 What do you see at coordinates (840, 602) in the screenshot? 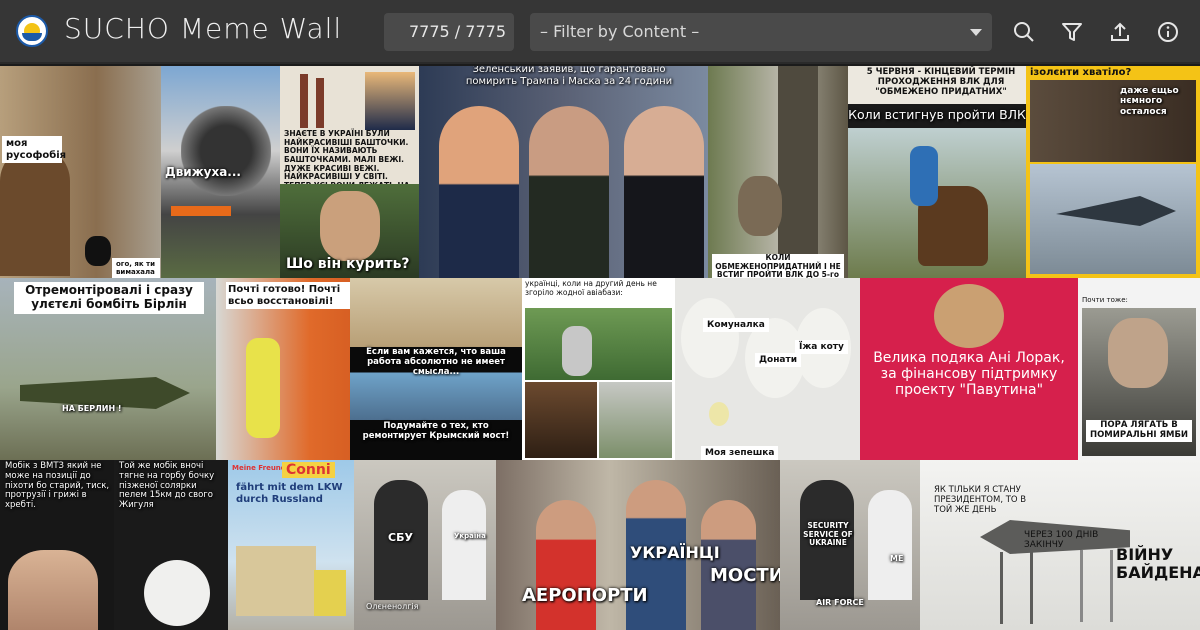
I see `meme-caption: AIR FORCE` at bounding box center [840, 602].